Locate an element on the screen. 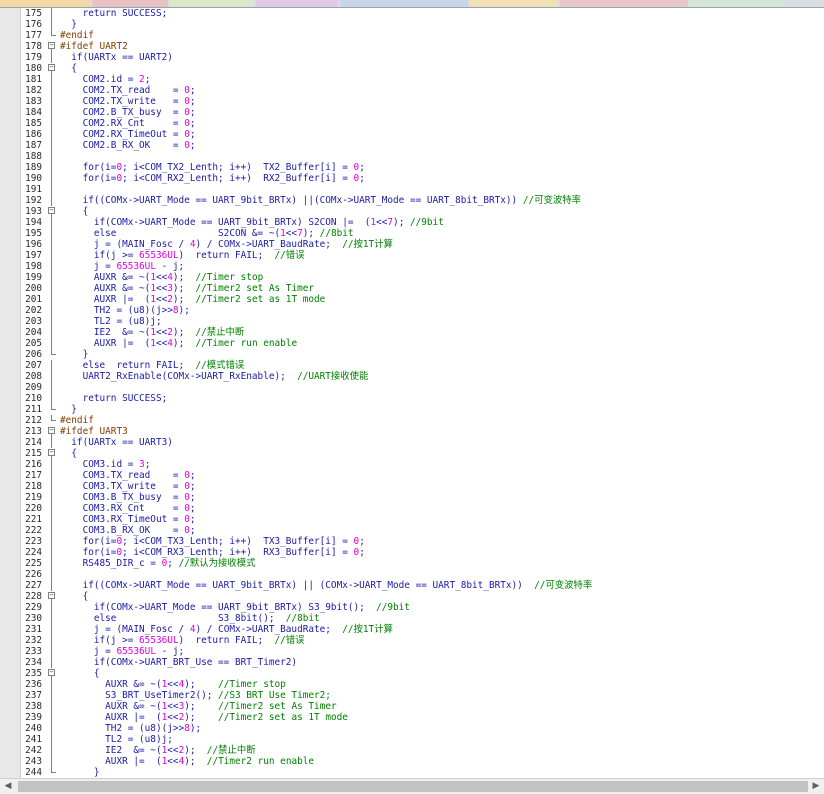 This screenshot has width=824, height=794. code-line: 243 AUXR |= (1<<4); //Timer2 run enable is located at coordinates (412, 761).